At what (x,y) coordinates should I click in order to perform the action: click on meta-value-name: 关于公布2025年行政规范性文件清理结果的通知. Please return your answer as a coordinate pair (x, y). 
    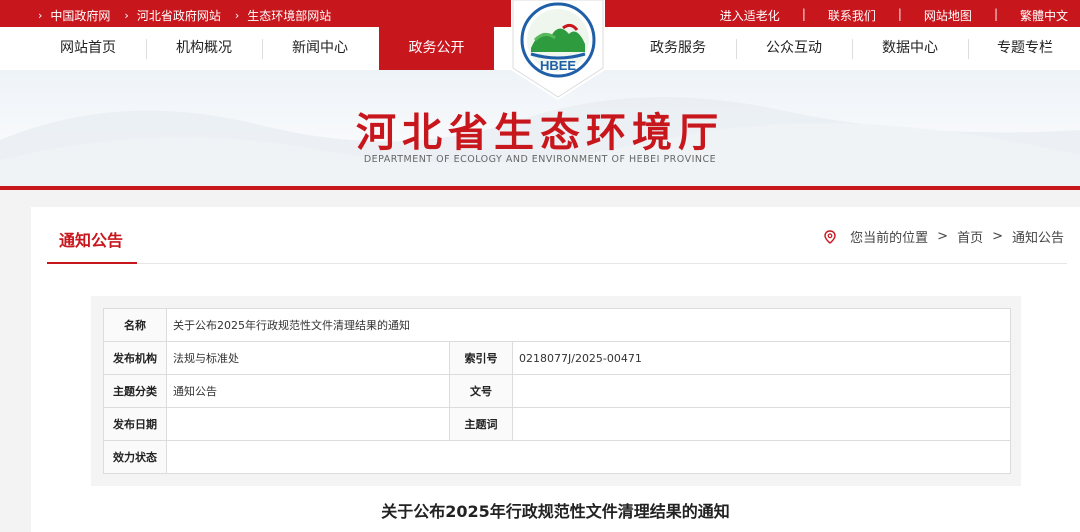
    Looking at the image, I should click on (588, 325).